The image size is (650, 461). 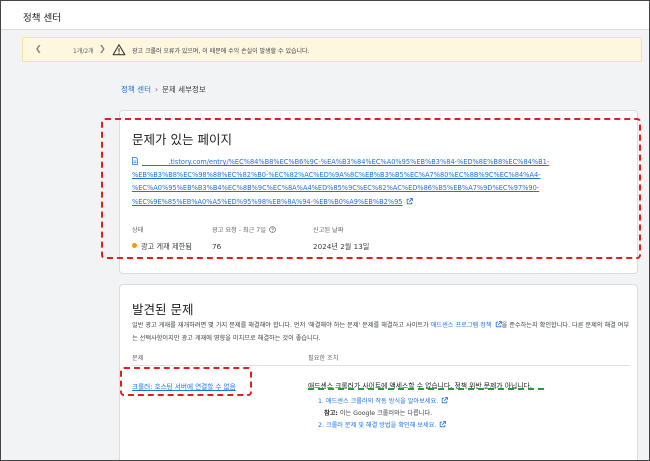 I want to click on step-fix-crawler-link: 2. 크롤러 문제 및 해결 방법을 확인해 보세요., so click(x=377, y=425).